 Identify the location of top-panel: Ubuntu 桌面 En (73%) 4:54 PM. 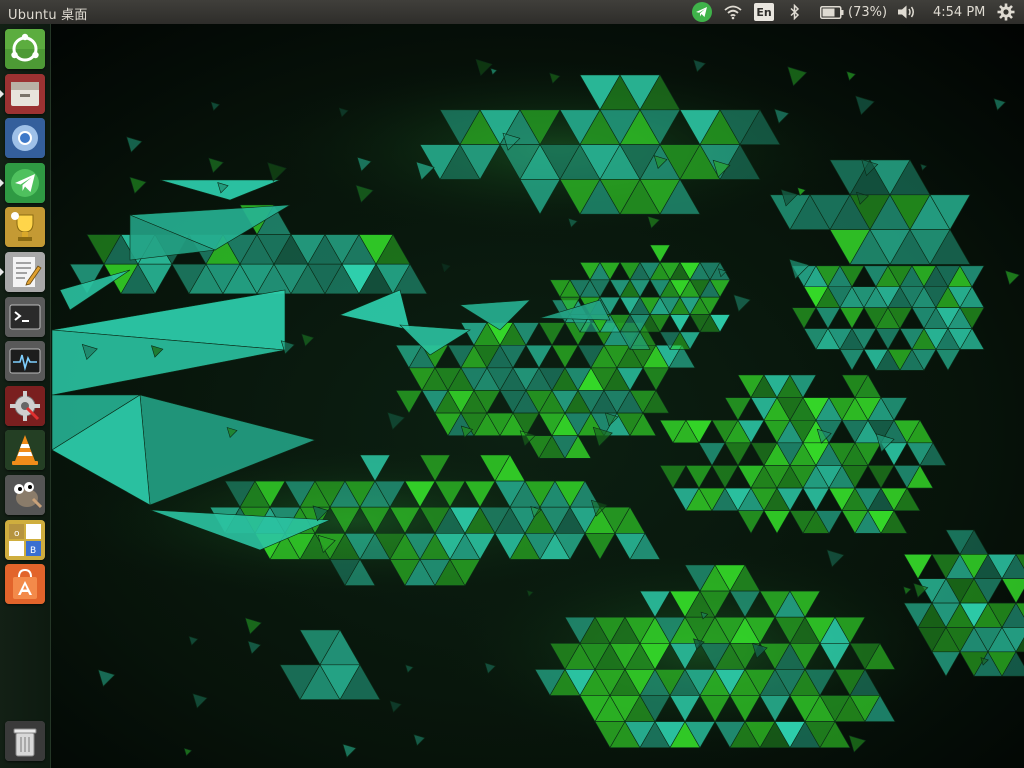
(512, 12).